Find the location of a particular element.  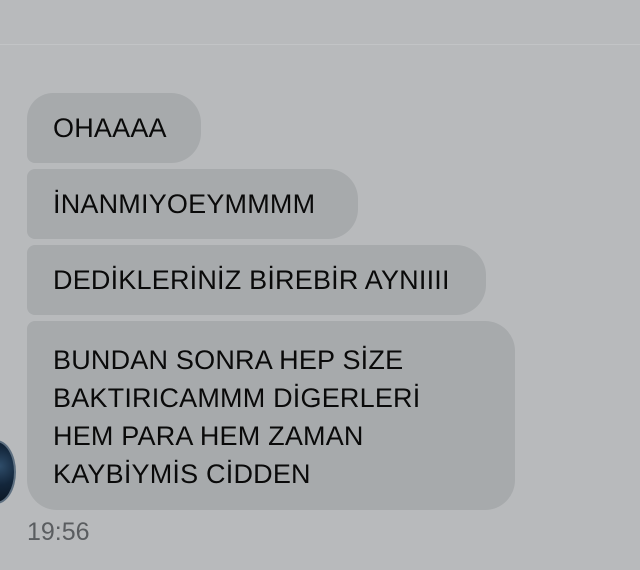

message-text-line: BUNDAN SONRA HEP SİZE is located at coordinates (228, 359).